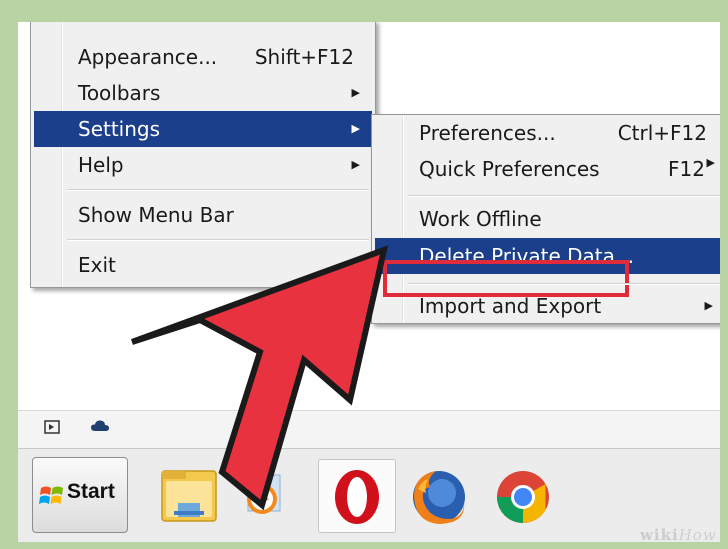 The image size is (728, 549). I want to click on wikihow-watermark: wikiHow, so click(678, 535).